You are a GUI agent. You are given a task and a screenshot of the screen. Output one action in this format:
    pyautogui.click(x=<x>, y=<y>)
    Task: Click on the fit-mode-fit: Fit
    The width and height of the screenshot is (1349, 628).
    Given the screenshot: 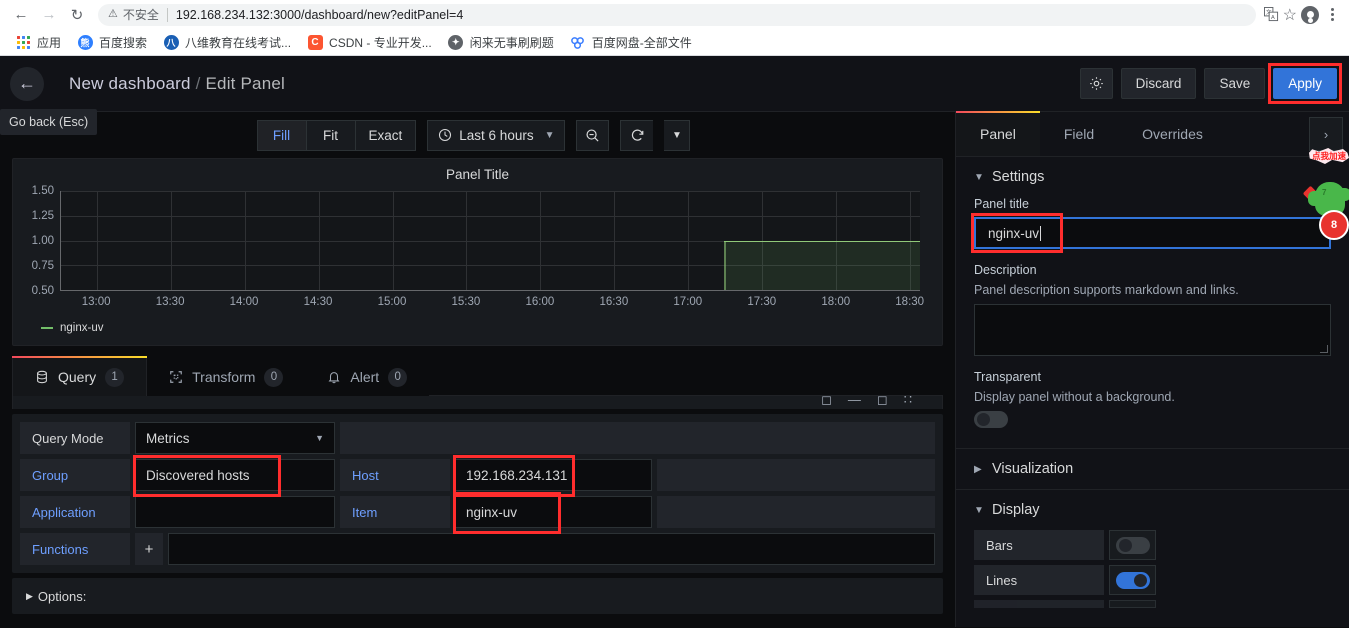 What is the action you would take?
    pyautogui.click(x=330, y=135)
    